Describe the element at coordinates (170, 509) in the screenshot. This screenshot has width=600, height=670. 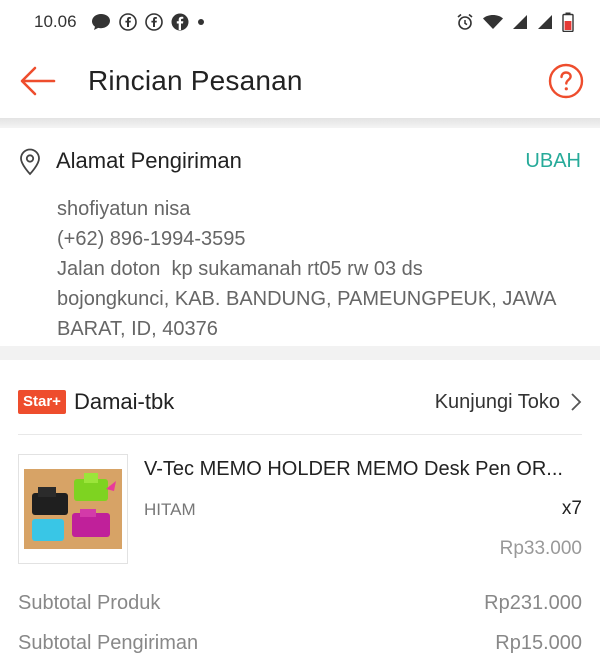
I see `product-variant: HITAM` at that location.